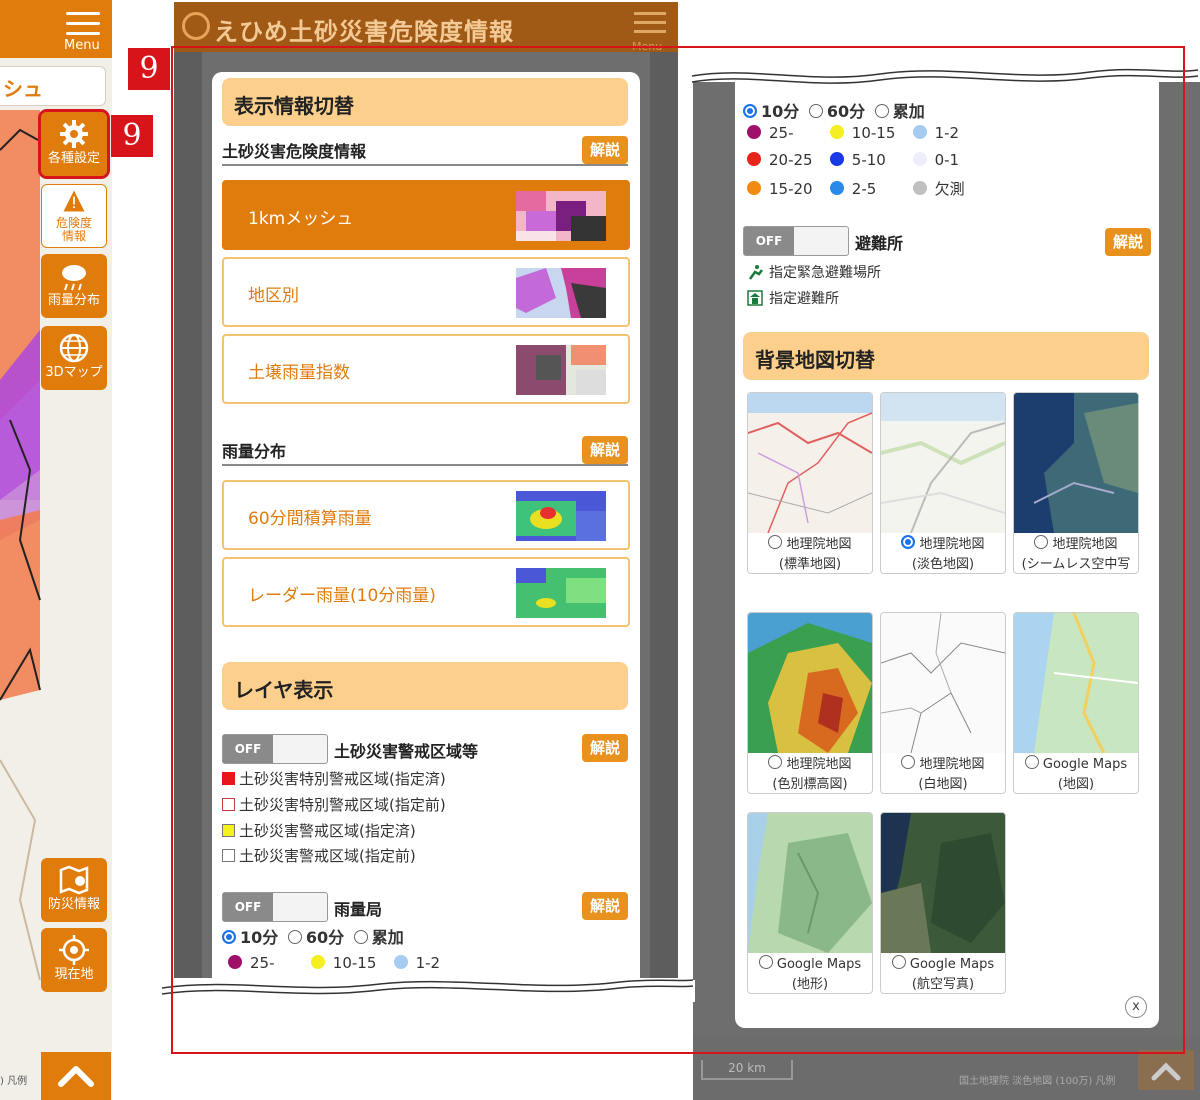 The image size is (1200, 1100). I want to click on basemap-caption: Google Maps (地形), so click(810, 974).